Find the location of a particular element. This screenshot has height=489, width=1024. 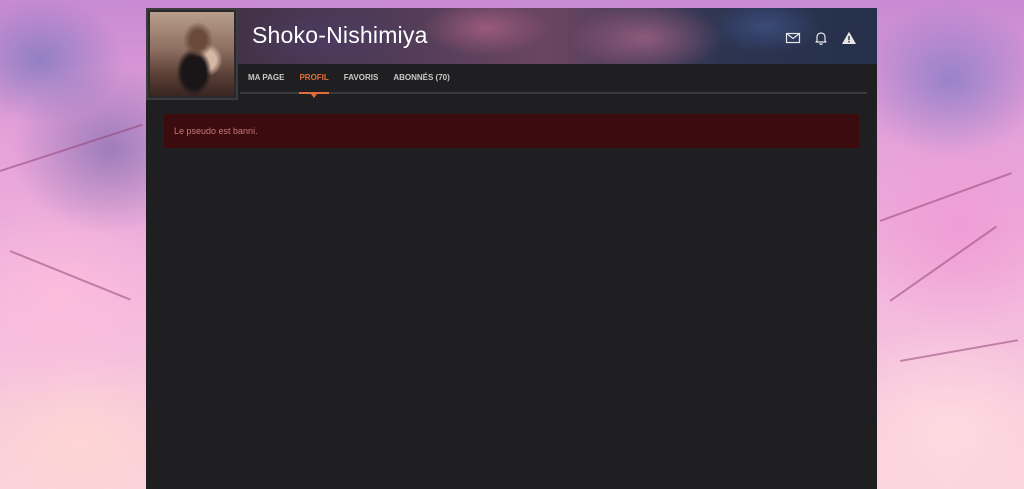

tab-profil: PROFIL is located at coordinates (313, 81).